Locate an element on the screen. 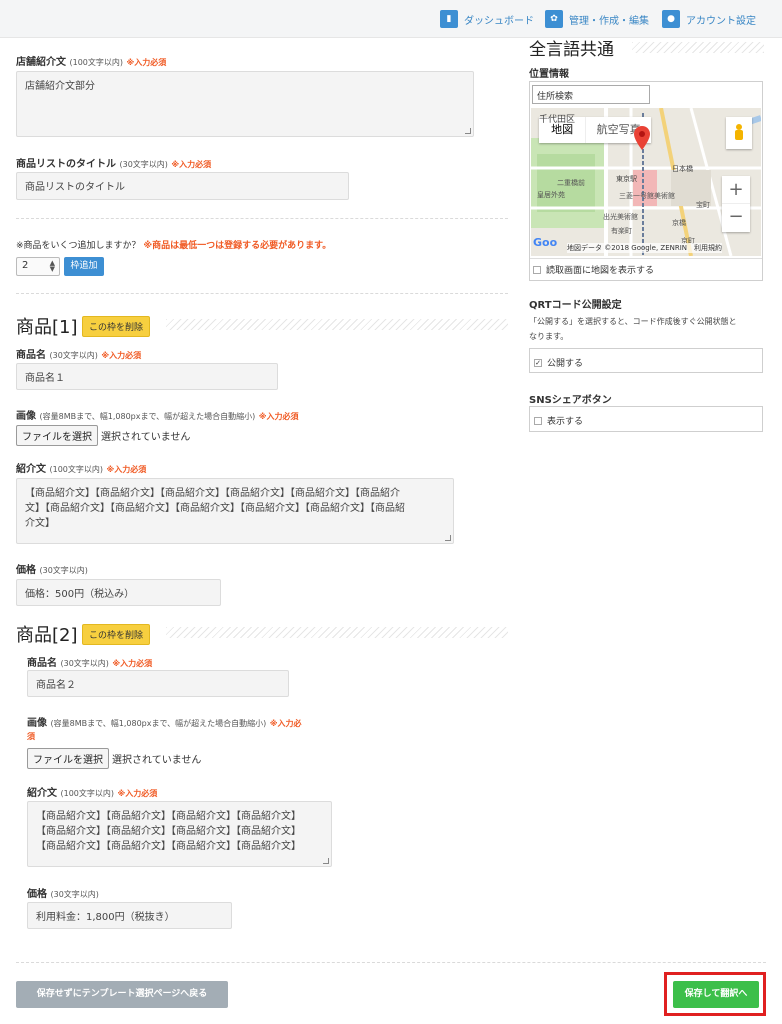  store-intro-value: 店舗紹介文部分 is located at coordinates (60, 86).